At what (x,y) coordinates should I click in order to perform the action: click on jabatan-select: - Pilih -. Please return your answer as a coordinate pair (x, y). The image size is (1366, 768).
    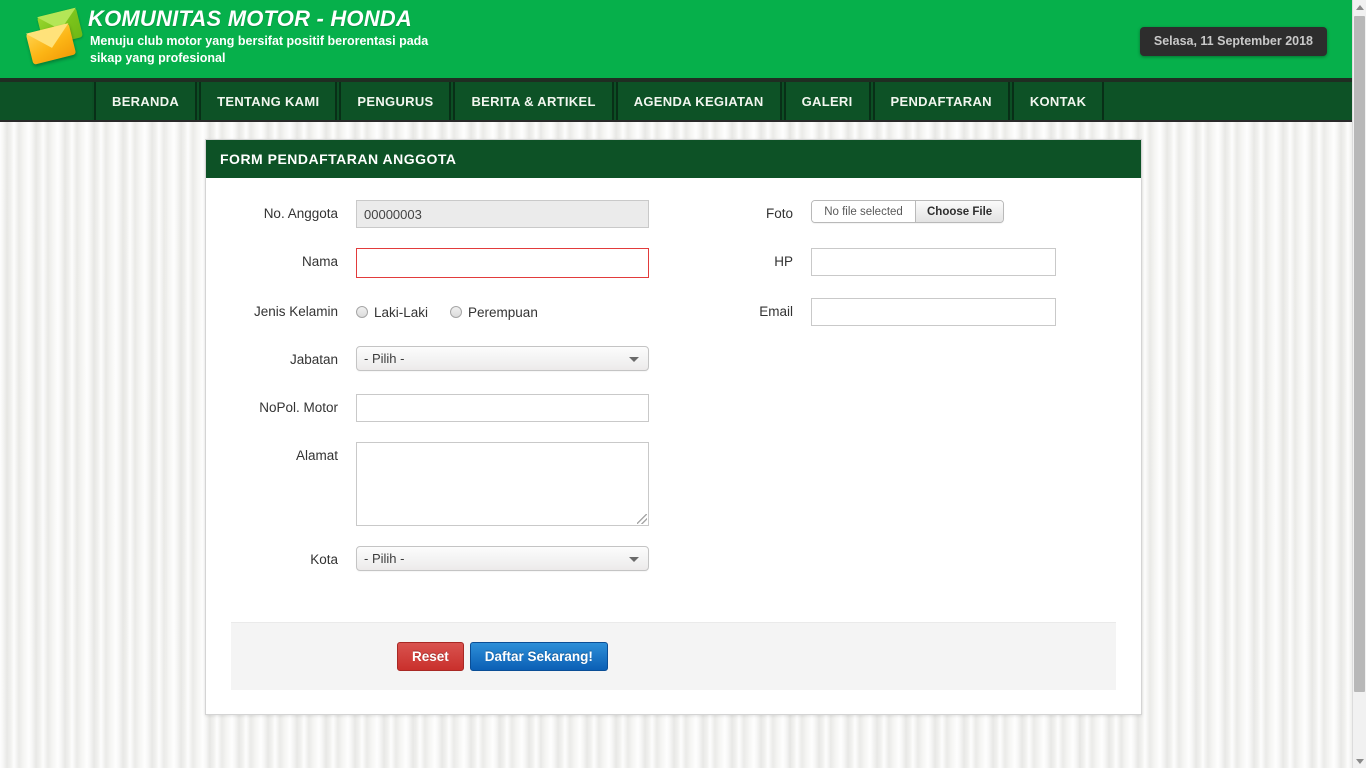
    Looking at the image, I should click on (502, 358).